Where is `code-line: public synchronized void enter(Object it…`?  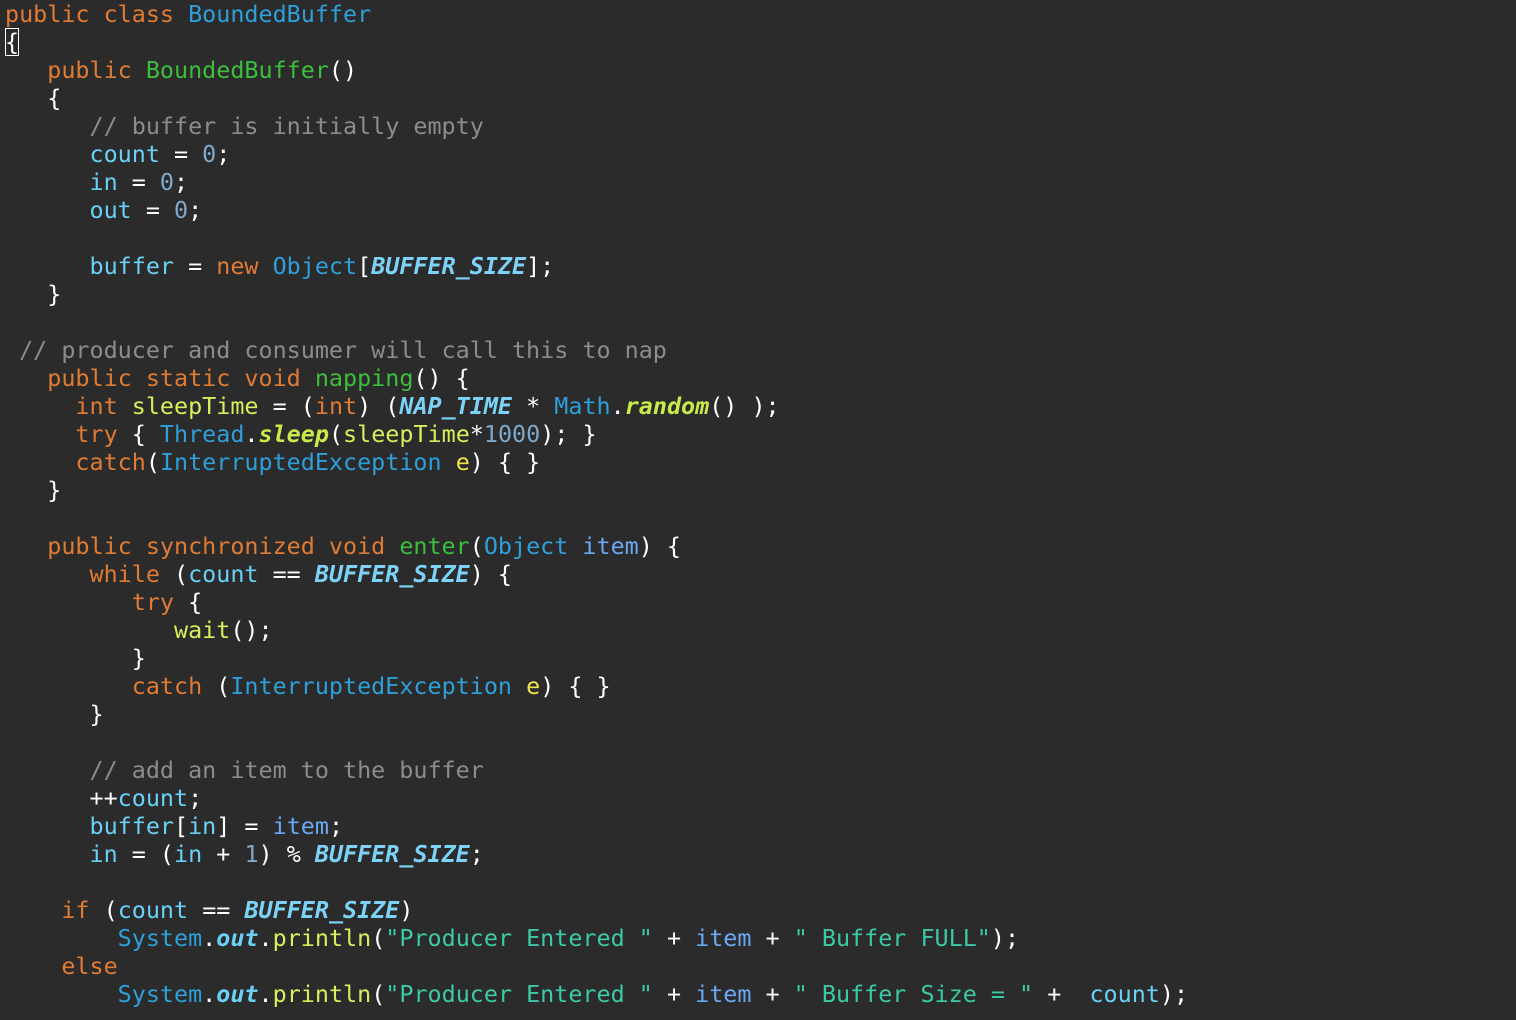
code-line: public synchronized void enter(Object it… is located at coordinates (760, 546).